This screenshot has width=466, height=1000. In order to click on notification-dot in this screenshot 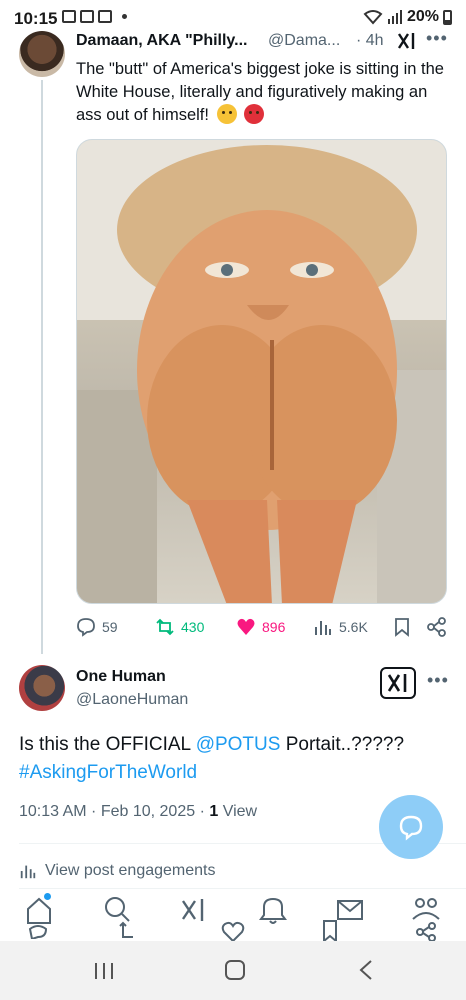, I will do `click(47, 896)`.